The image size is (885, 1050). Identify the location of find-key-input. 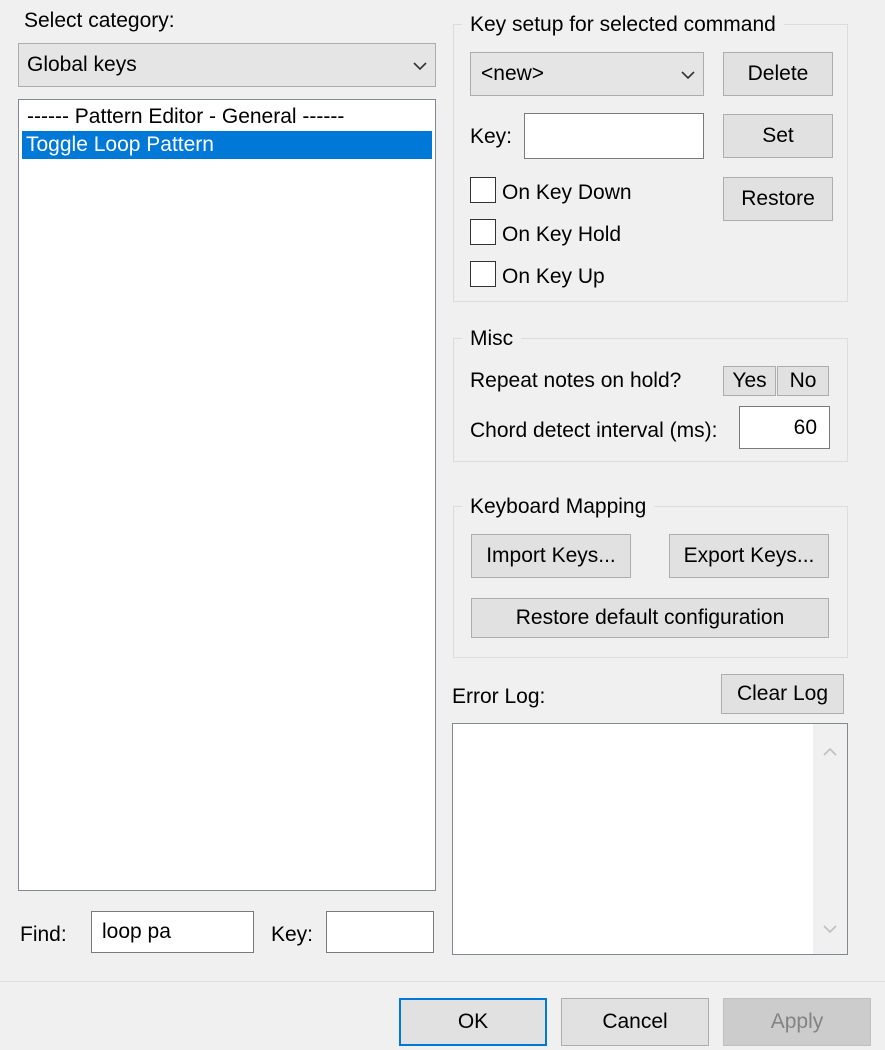
(380, 932).